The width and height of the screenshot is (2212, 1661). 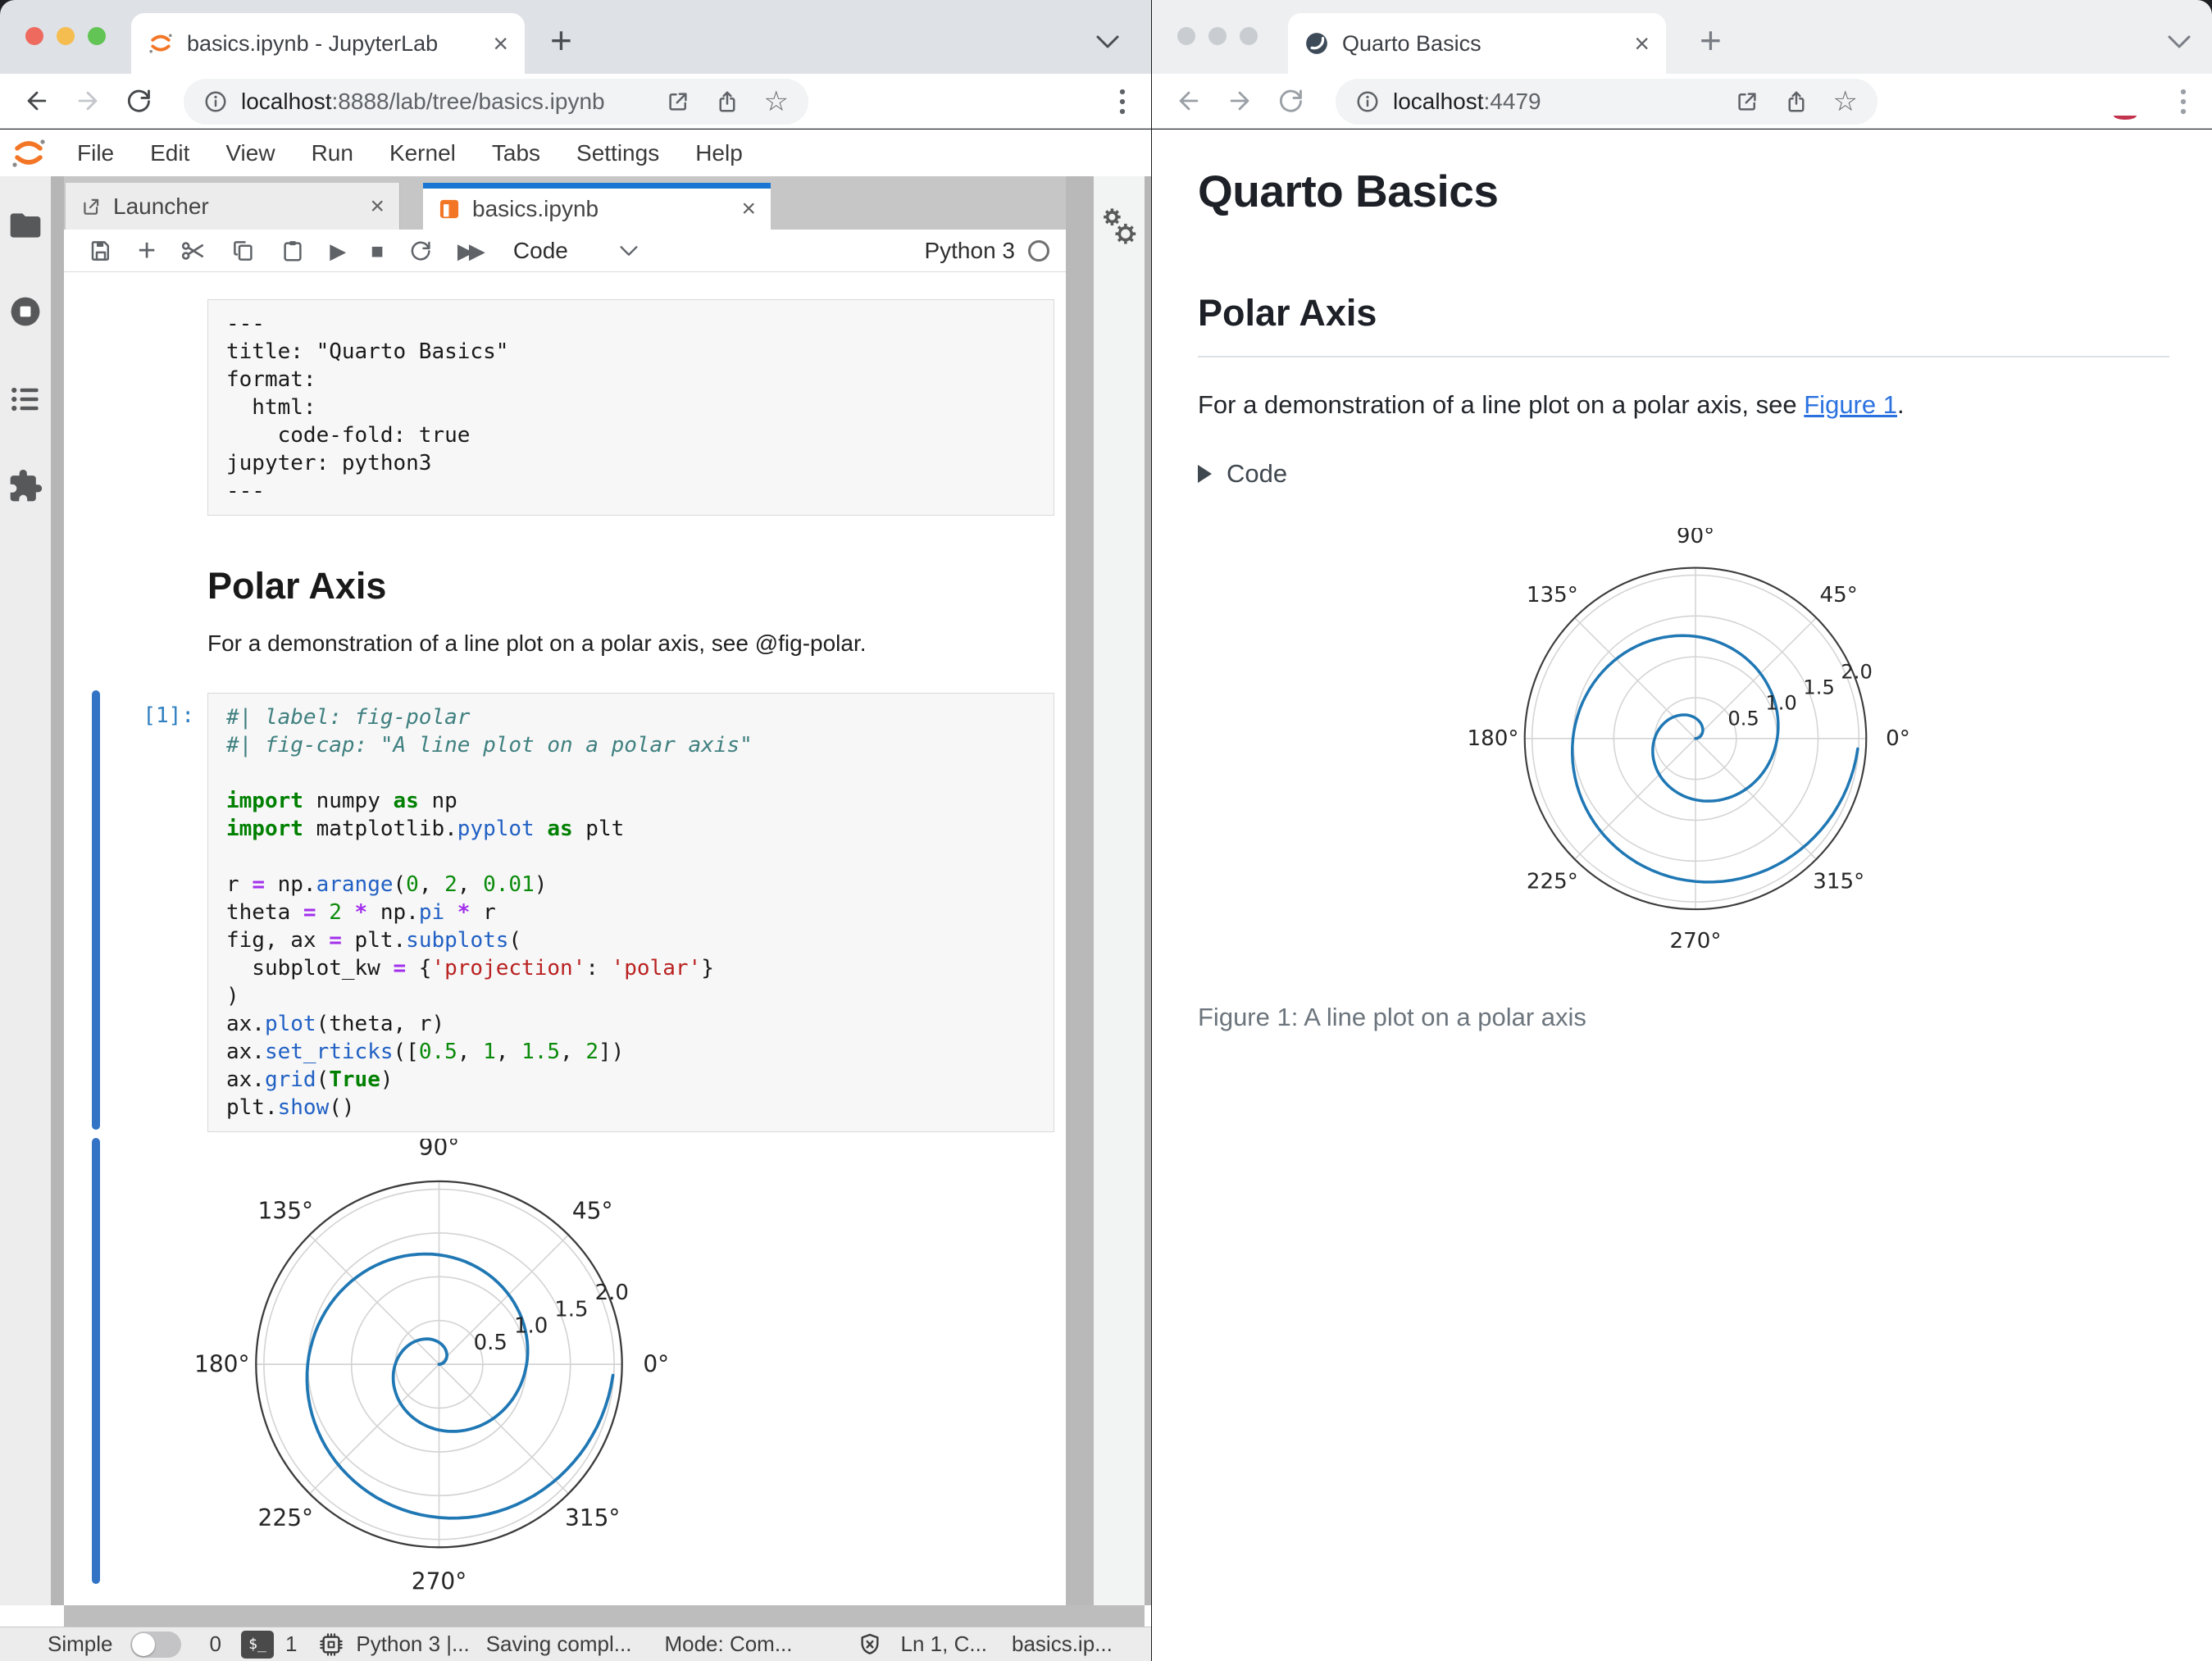 What do you see at coordinates (719, 153) in the screenshot?
I see `menu-help: Help` at bounding box center [719, 153].